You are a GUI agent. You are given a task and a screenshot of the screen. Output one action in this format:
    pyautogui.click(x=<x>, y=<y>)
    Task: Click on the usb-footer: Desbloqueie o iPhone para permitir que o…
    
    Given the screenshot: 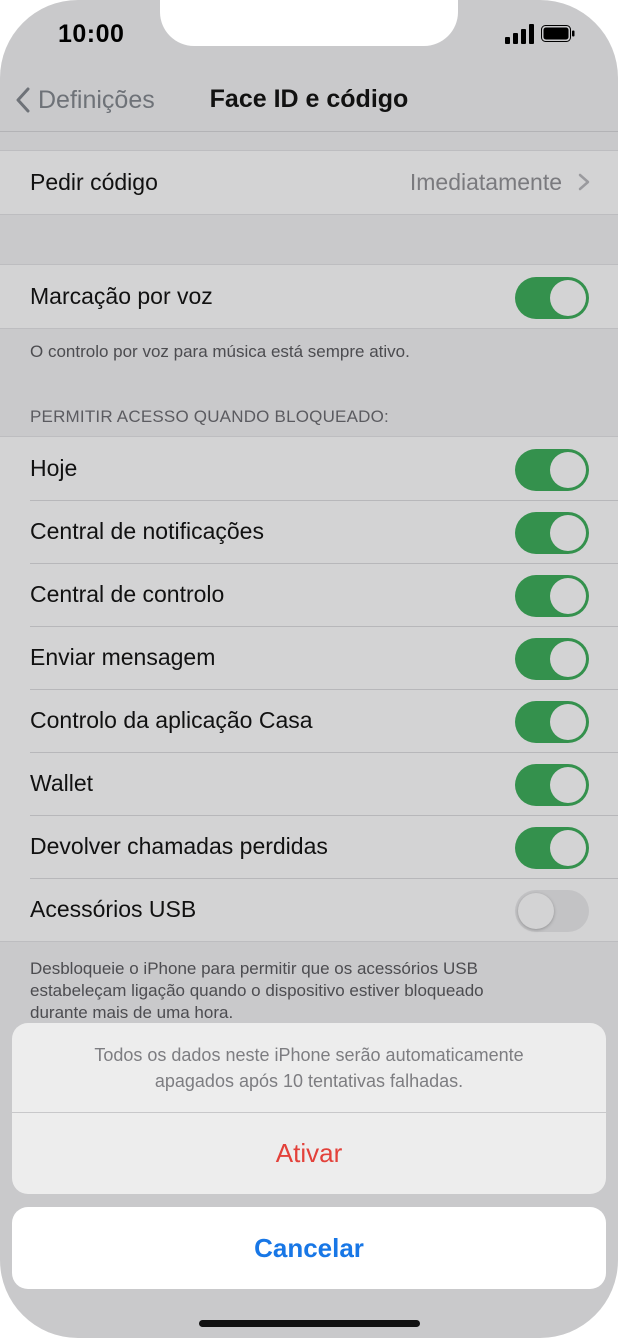 What is the action you would take?
    pyautogui.click(x=257, y=991)
    